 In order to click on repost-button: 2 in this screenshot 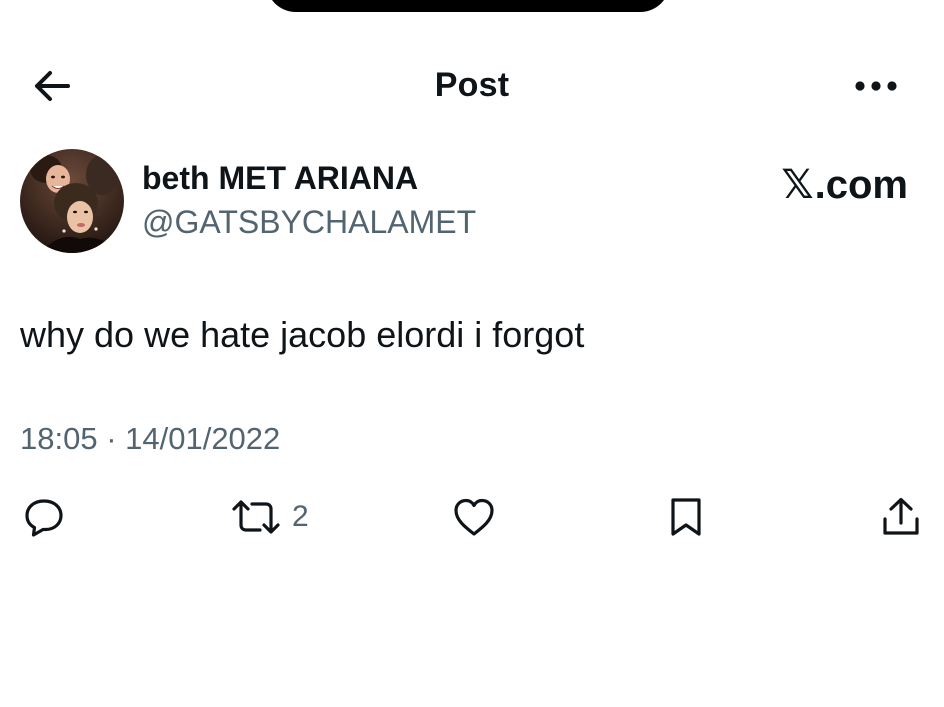, I will do `click(269, 517)`.